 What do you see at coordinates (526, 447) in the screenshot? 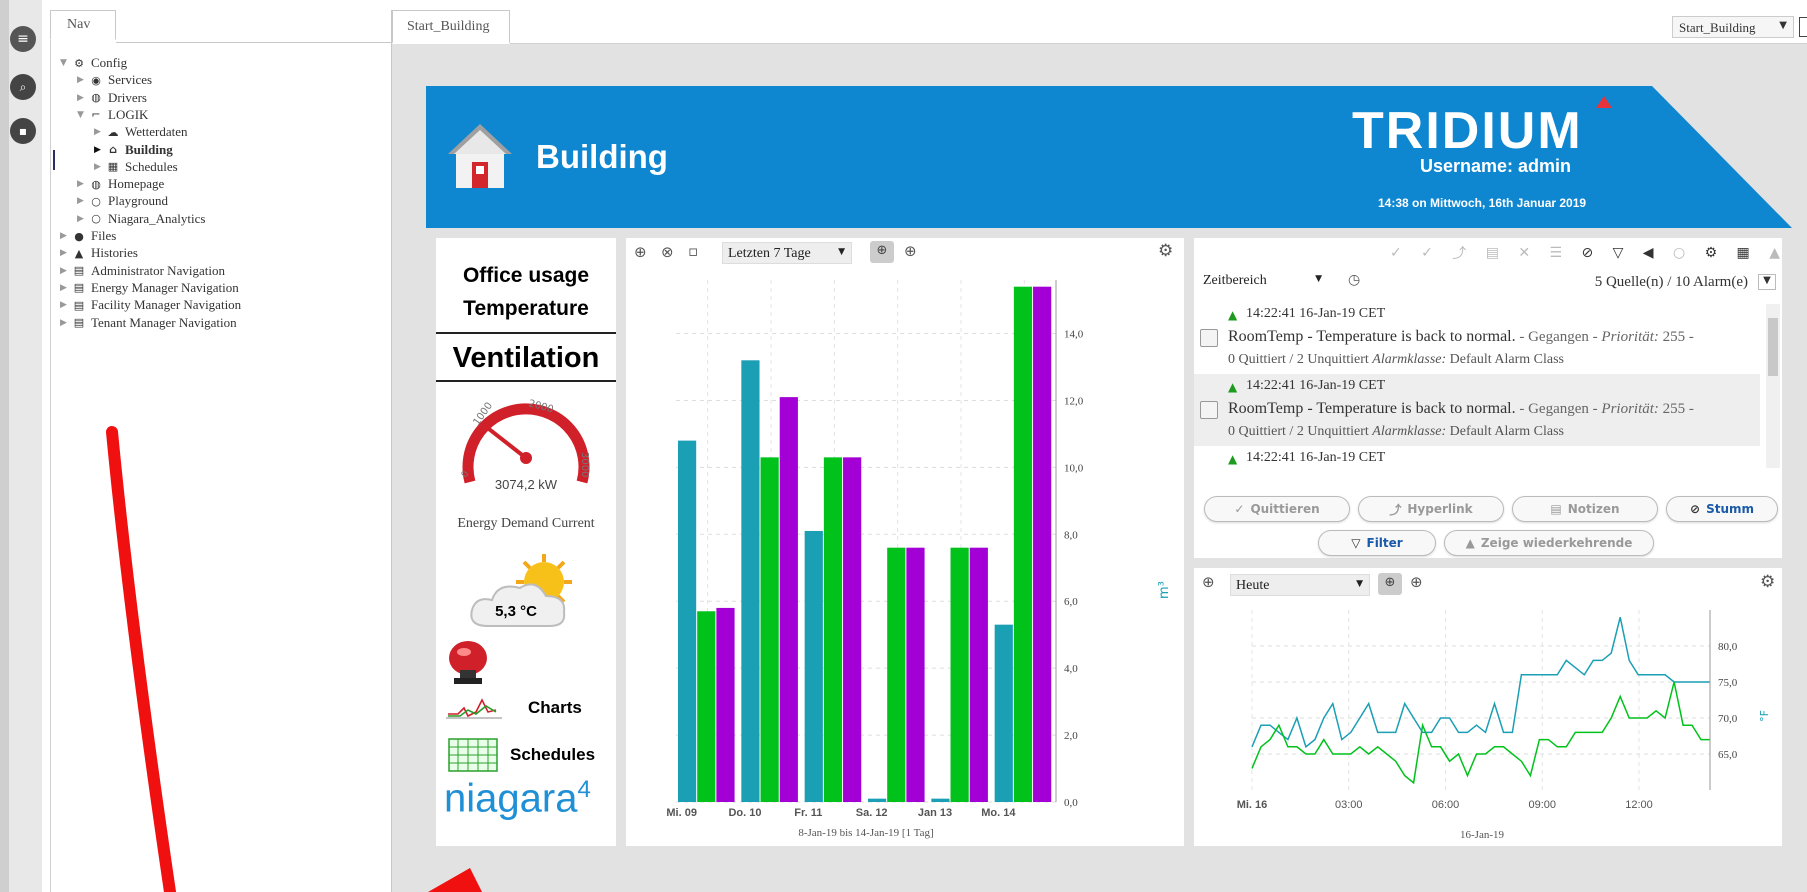
I see `energy-gauge: 0 1000 2000 3000 3074,2 kW` at bounding box center [526, 447].